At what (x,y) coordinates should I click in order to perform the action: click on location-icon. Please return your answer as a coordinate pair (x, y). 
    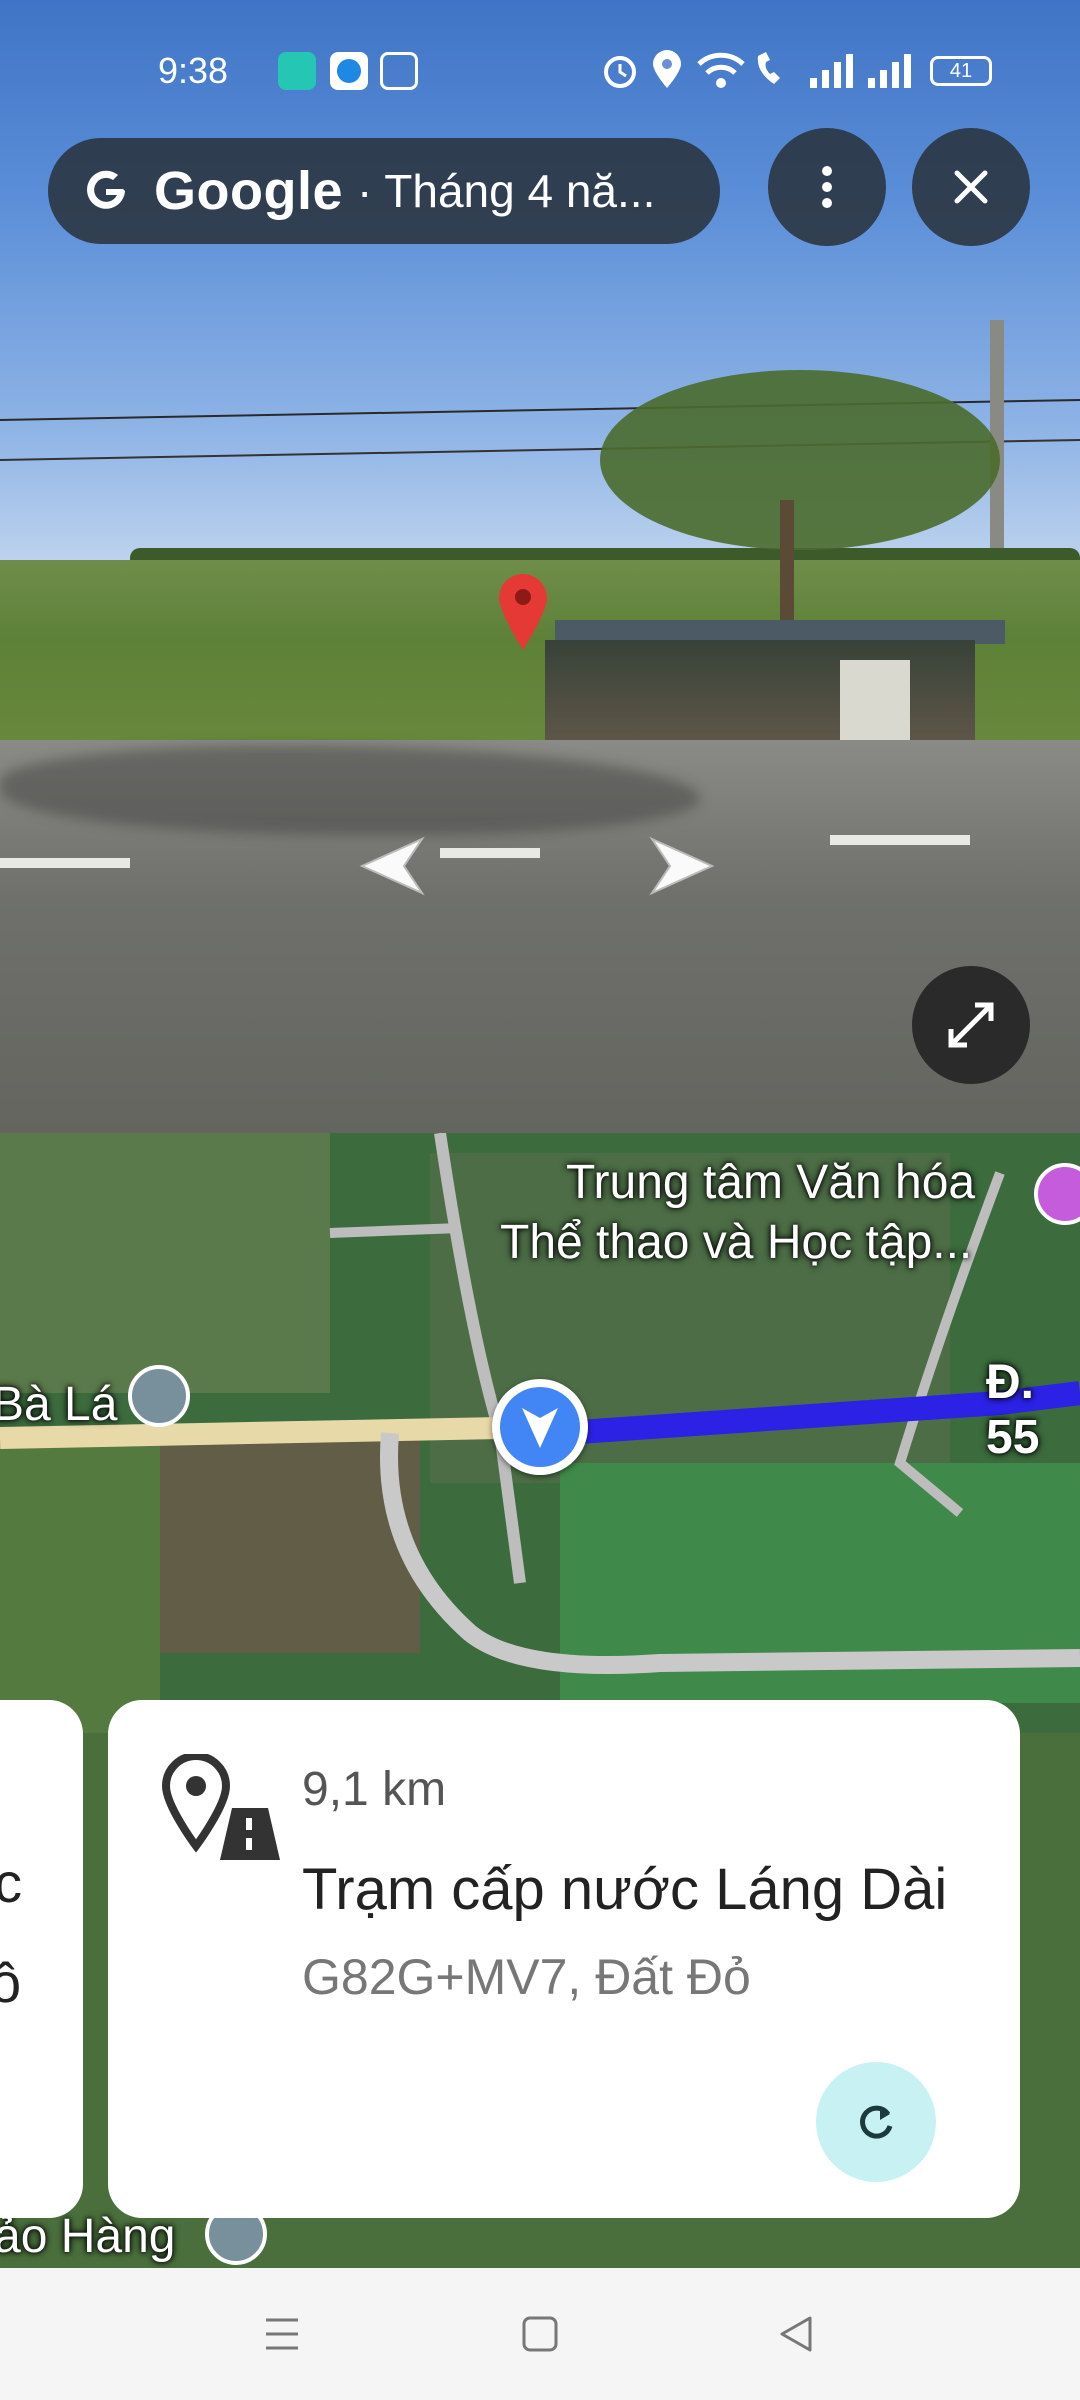
    Looking at the image, I should click on (667, 69).